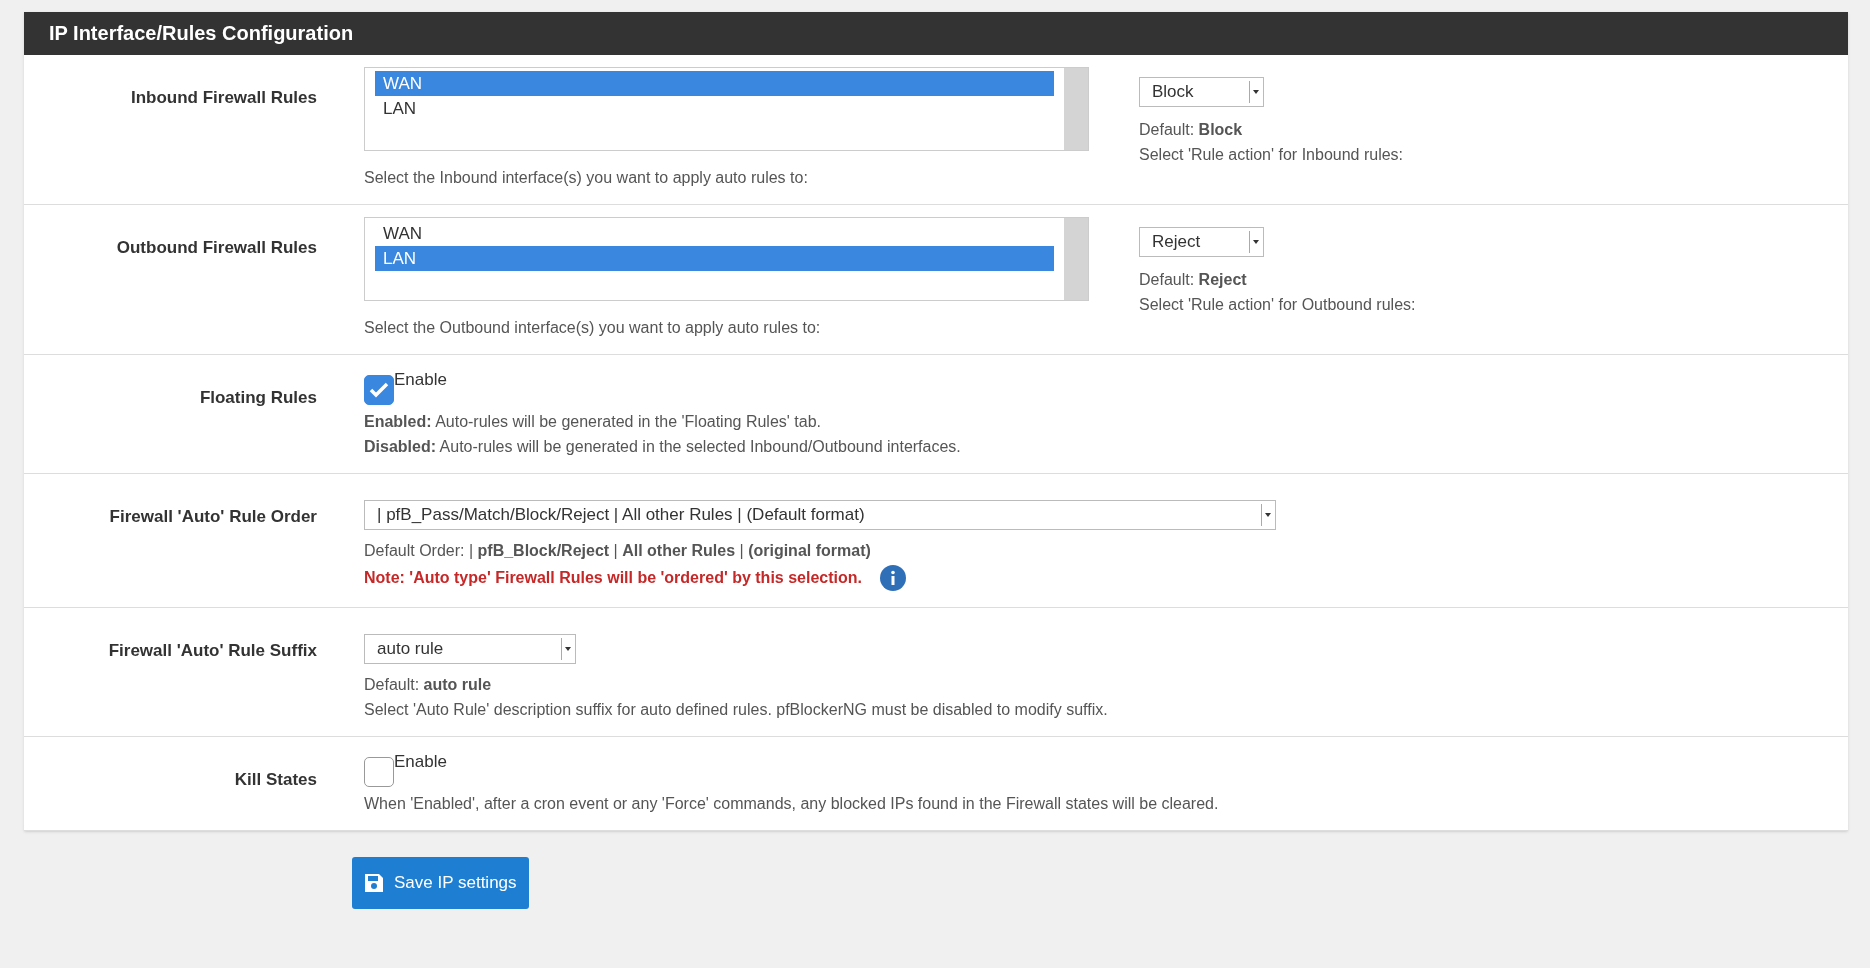  What do you see at coordinates (618, 551) in the screenshot?
I see `help-text: Default Order: | pfB_Block/Reject | All other Rules | (original format)` at bounding box center [618, 551].